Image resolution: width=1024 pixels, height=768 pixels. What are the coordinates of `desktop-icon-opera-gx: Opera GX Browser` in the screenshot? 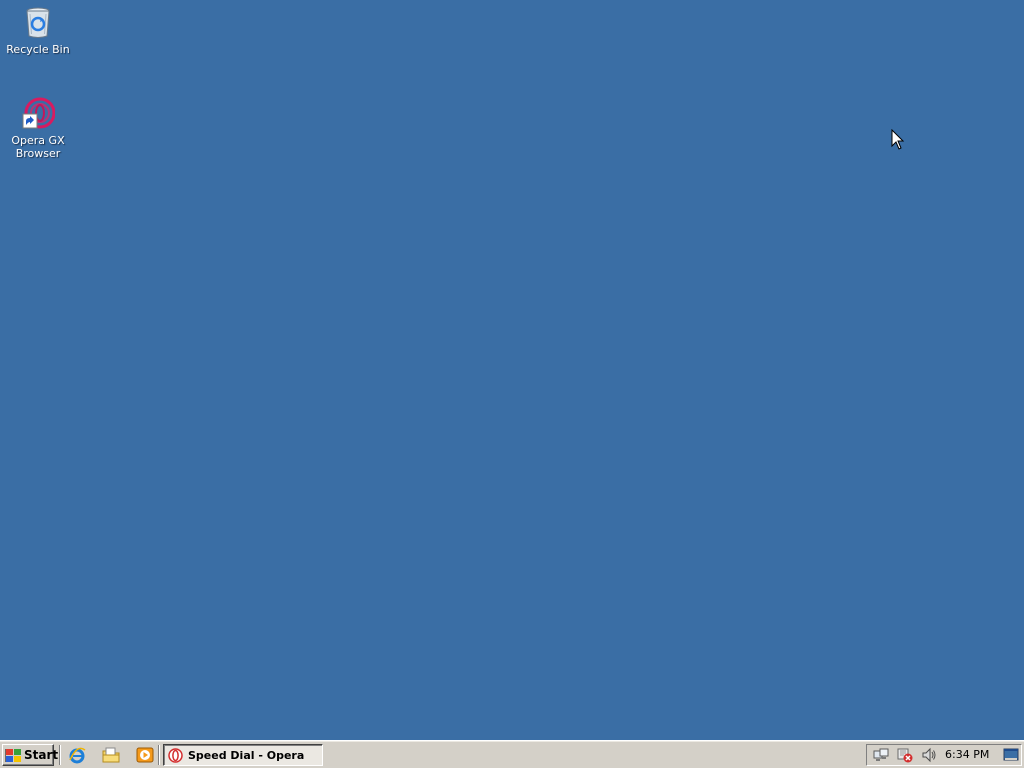 It's located at (38, 128).